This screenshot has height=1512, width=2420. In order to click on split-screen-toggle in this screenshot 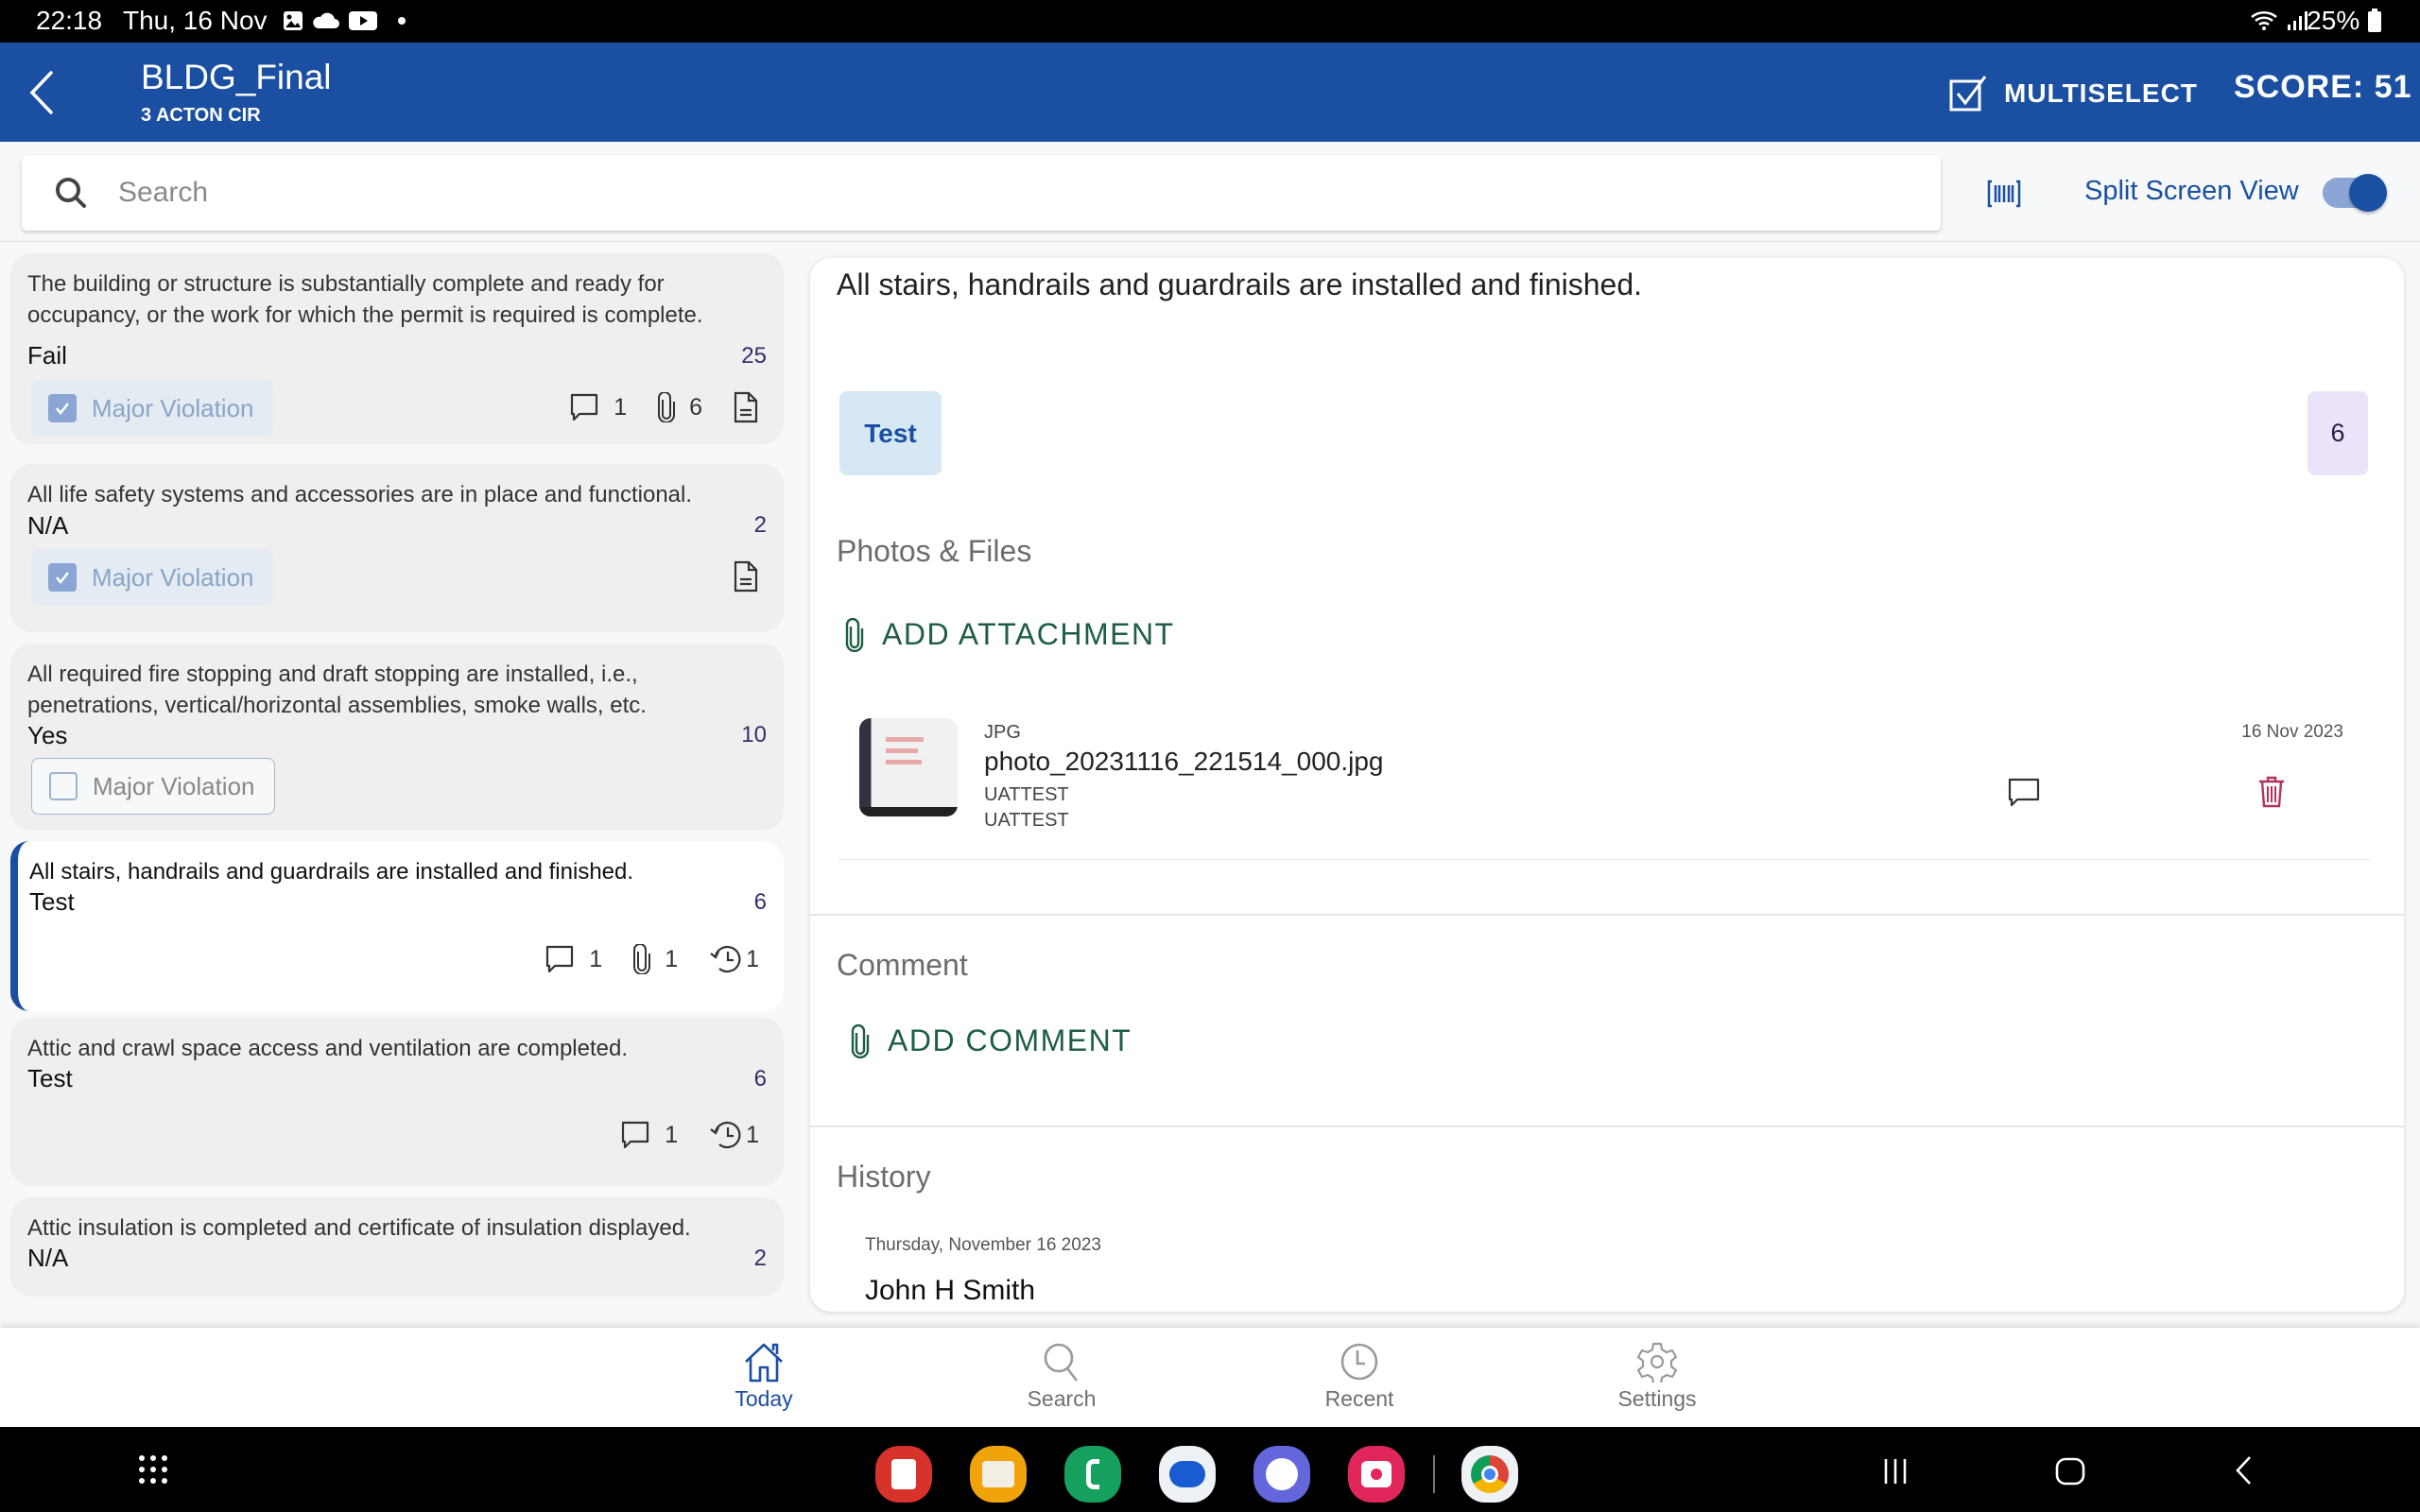, I will do `click(2355, 193)`.